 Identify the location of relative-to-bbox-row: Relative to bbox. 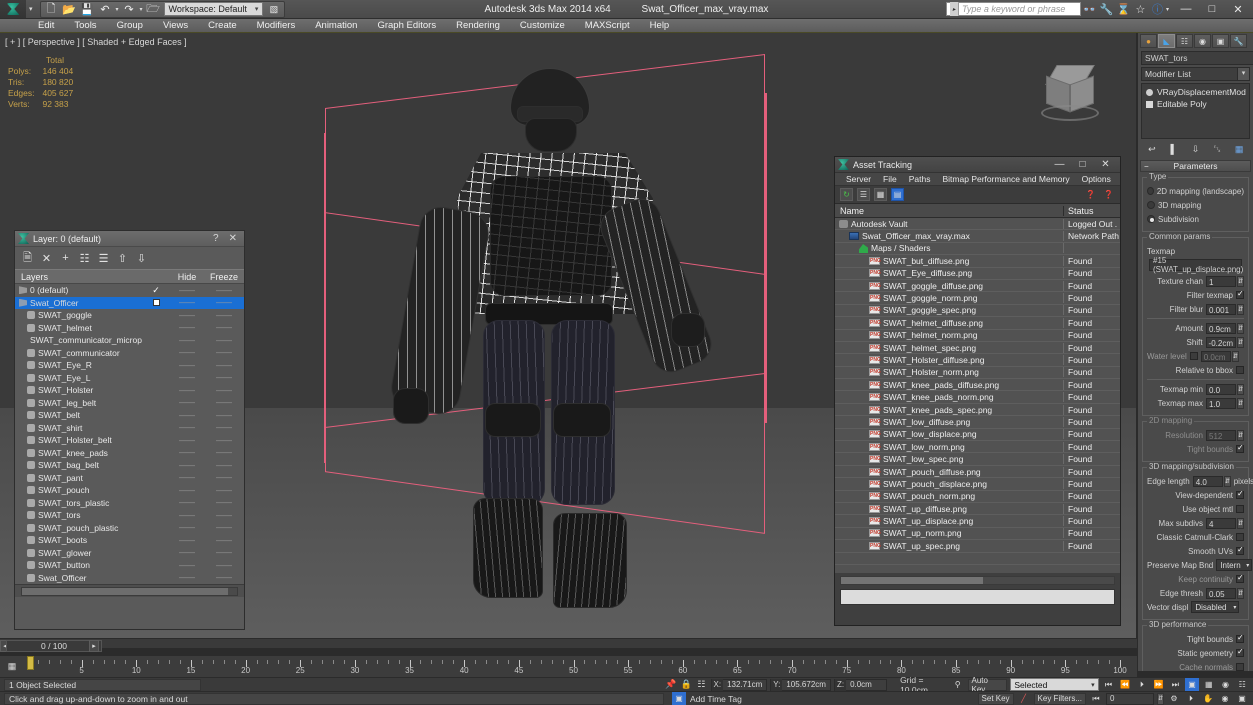
(1195, 370).